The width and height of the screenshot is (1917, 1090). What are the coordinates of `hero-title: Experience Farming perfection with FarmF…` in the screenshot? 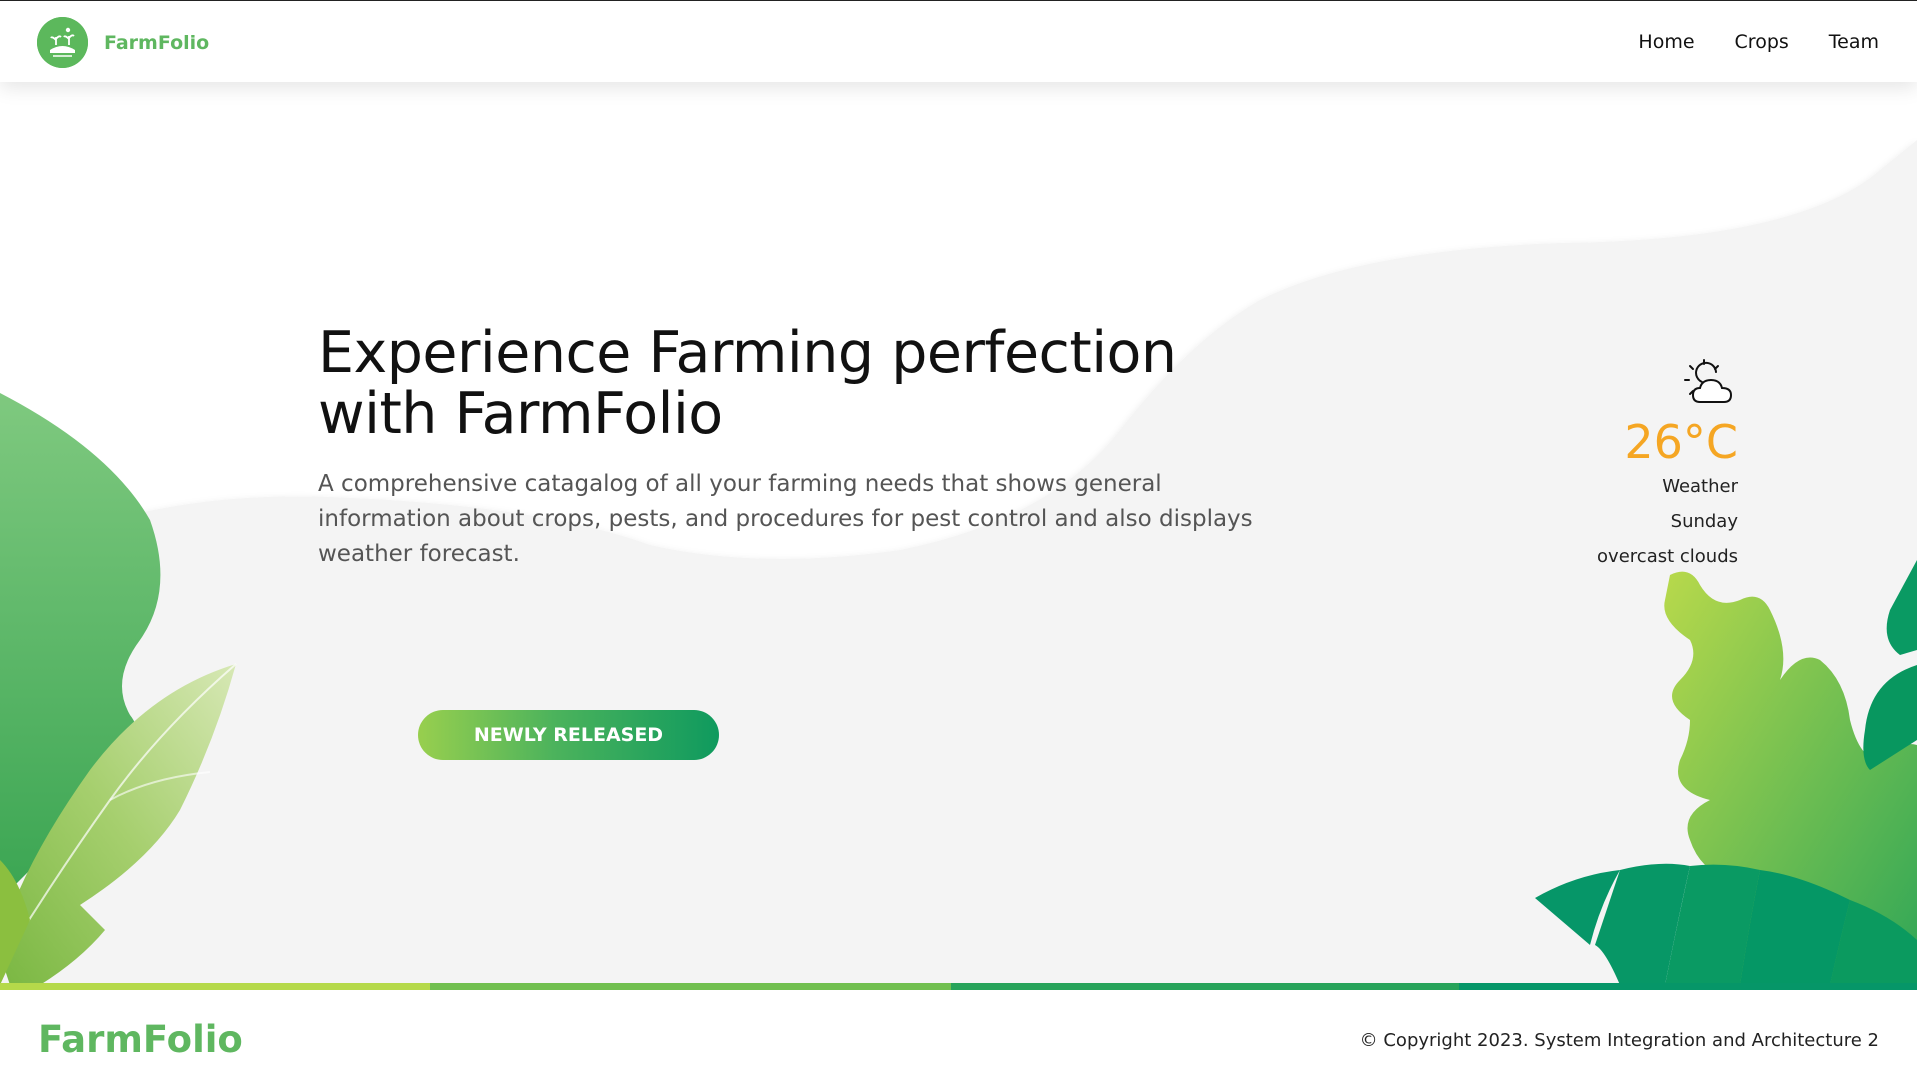 It's located at (747, 383).